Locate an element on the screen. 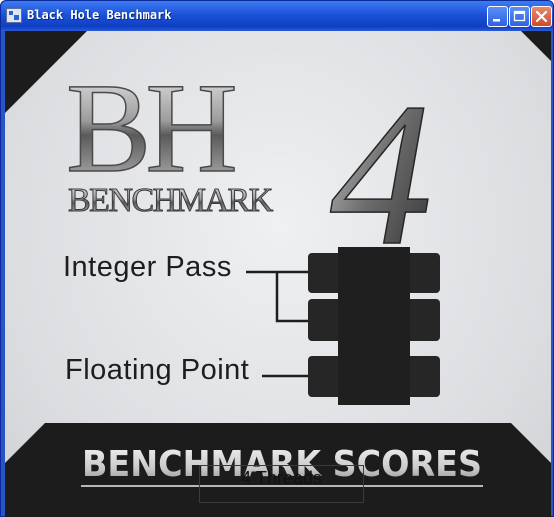  window-title: Black Hole Benchmark is located at coordinates (99, 15).